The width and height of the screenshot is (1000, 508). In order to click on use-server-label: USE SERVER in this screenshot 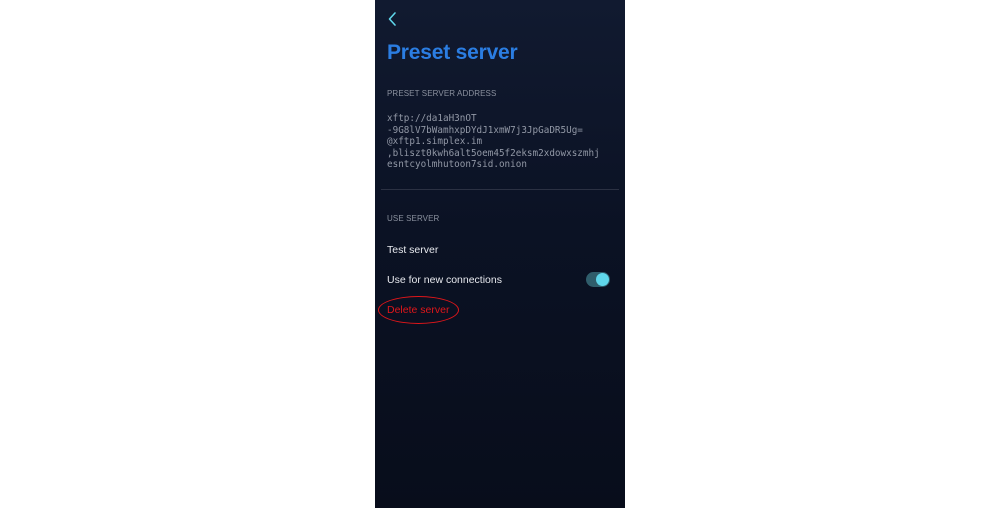, I will do `click(413, 218)`.